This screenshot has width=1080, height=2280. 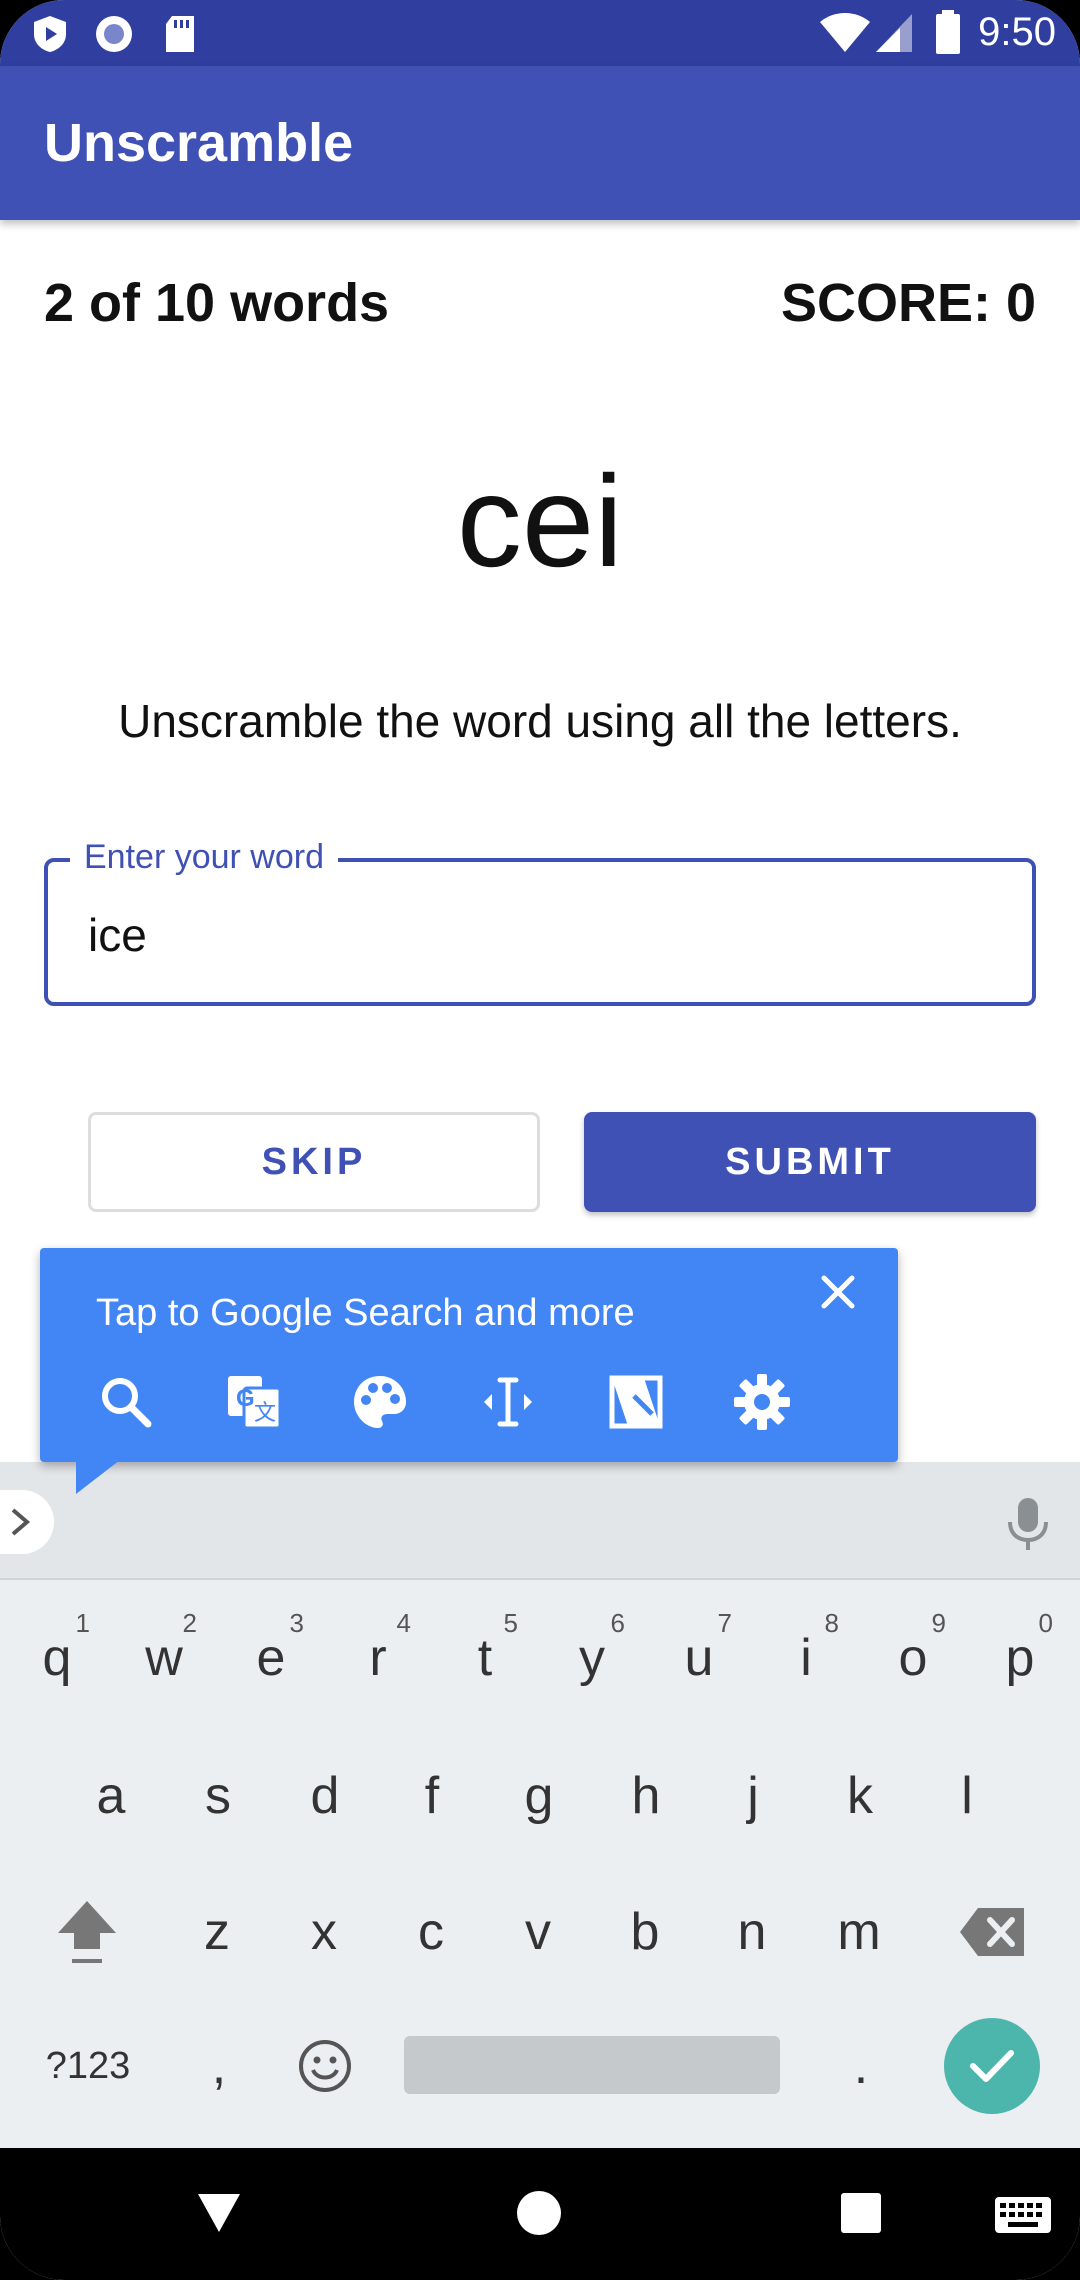 I want to click on palette-icon, so click(x=380, y=1402).